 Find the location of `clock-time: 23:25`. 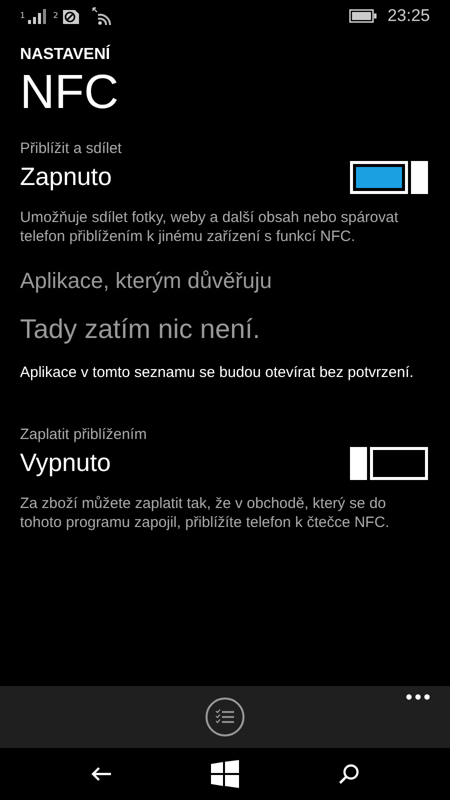

clock-time: 23:25 is located at coordinates (408, 16).